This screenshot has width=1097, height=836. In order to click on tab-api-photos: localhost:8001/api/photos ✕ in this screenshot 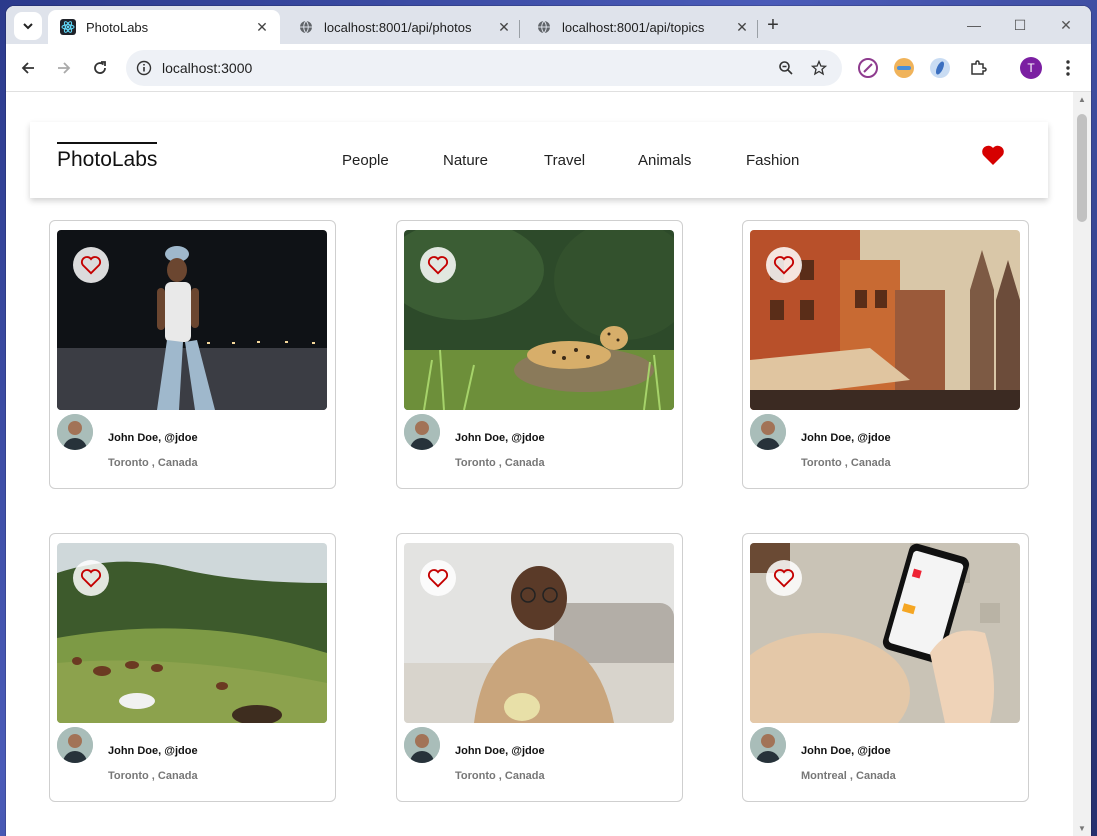, I will do `click(404, 27)`.